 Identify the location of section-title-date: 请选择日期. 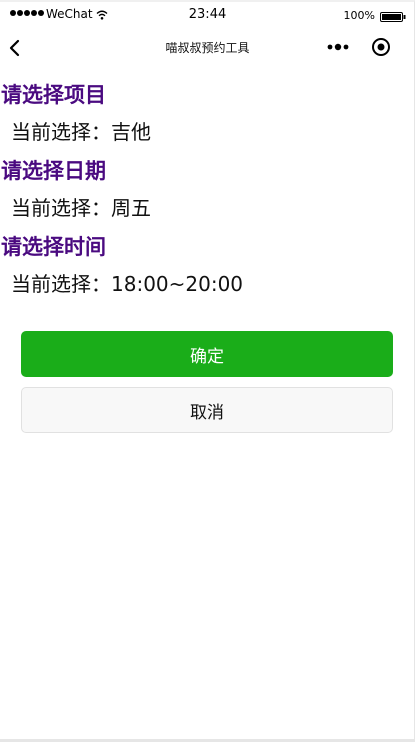
(53, 171).